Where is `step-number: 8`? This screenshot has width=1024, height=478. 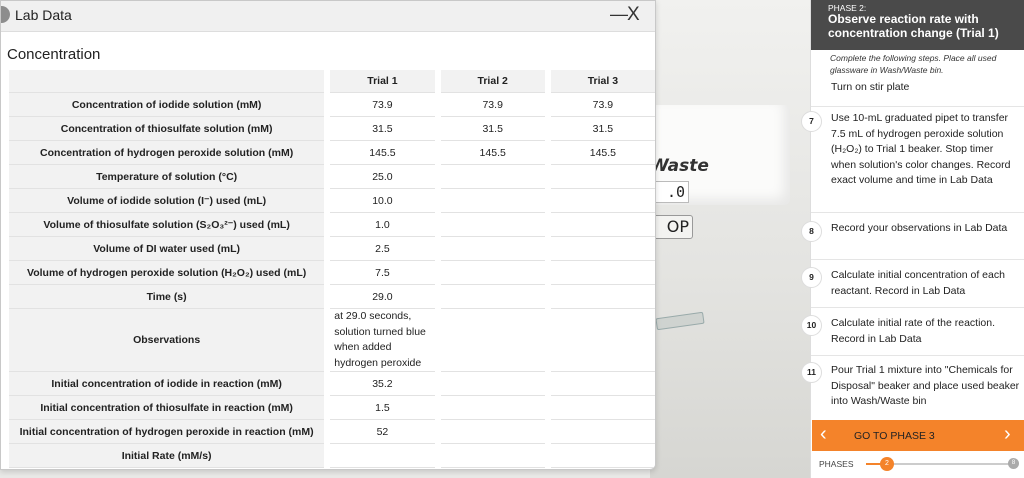 step-number: 8 is located at coordinates (811, 231).